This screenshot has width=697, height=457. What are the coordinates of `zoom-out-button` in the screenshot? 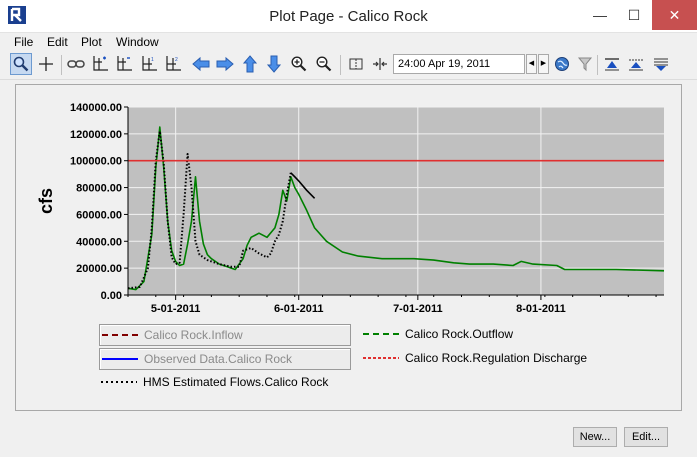 It's located at (324, 64).